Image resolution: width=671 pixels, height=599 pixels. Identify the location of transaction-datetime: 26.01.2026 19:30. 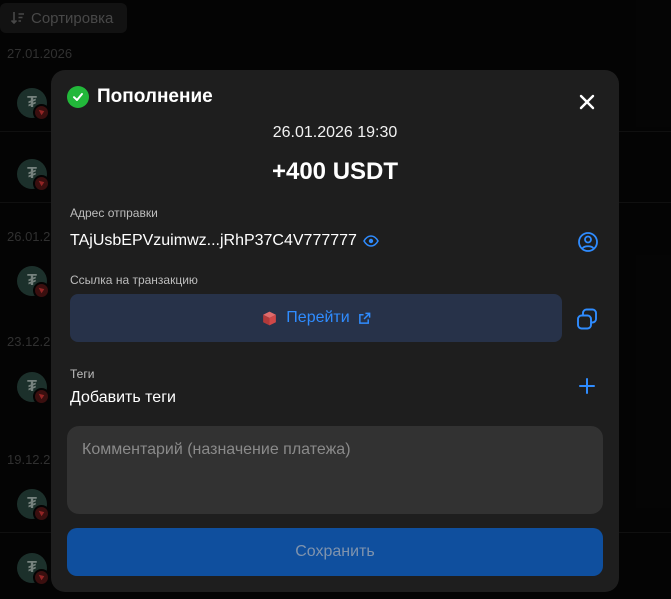
(335, 132).